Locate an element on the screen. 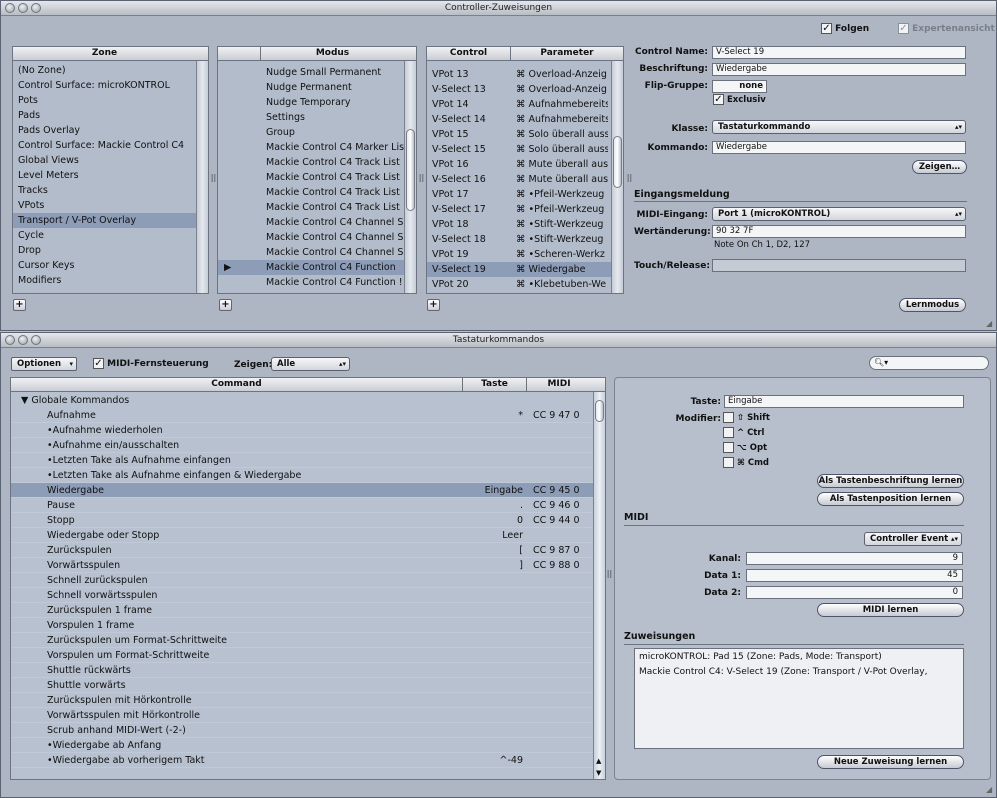 This screenshot has width=997, height=798. scroll-down-arrow-icon: ▼ is located at coordinates (598, 773).